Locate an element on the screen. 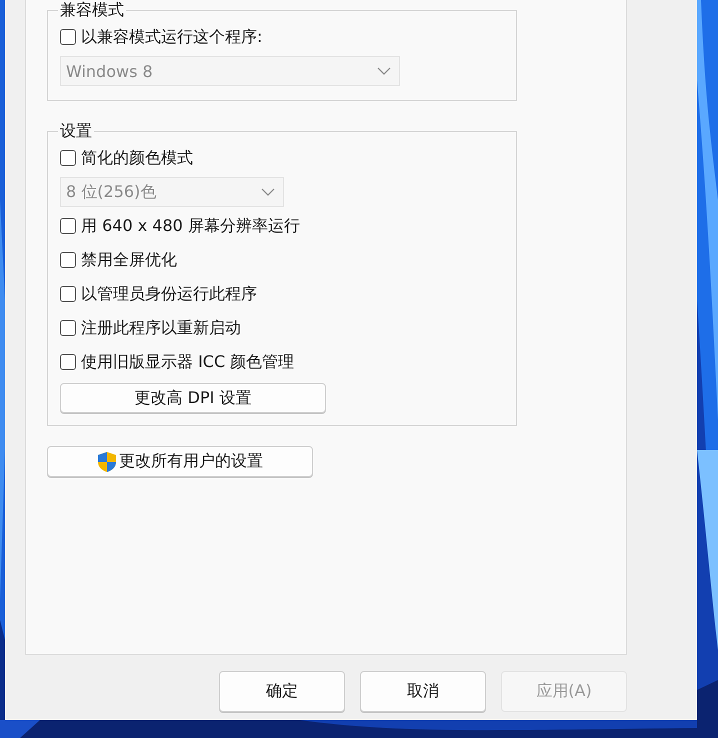 The image size is (718, 738). checkbox-option: 禁用全屏优化 is located at coordinates (283, 260).